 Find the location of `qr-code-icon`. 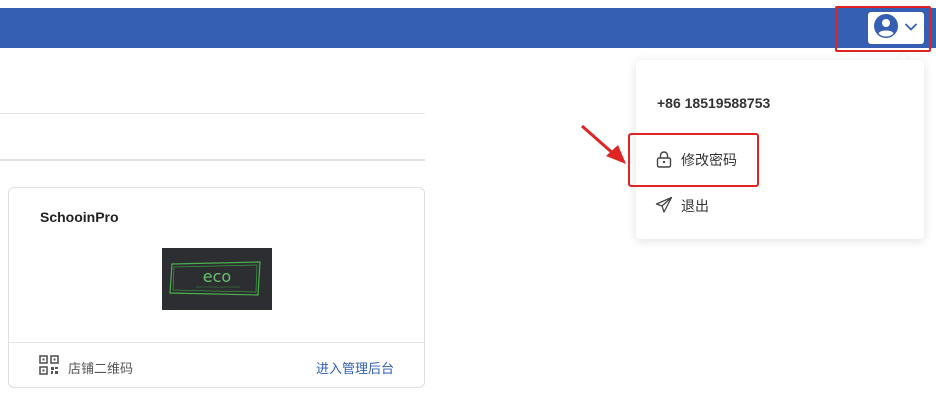

qr-code-icon is located at coordinates (49, 367).